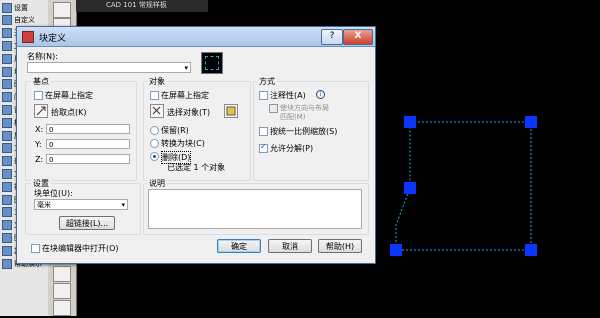 This screenshot has height=318, width=600. I want to click on behavior-title: 方式, so click(267, 81).